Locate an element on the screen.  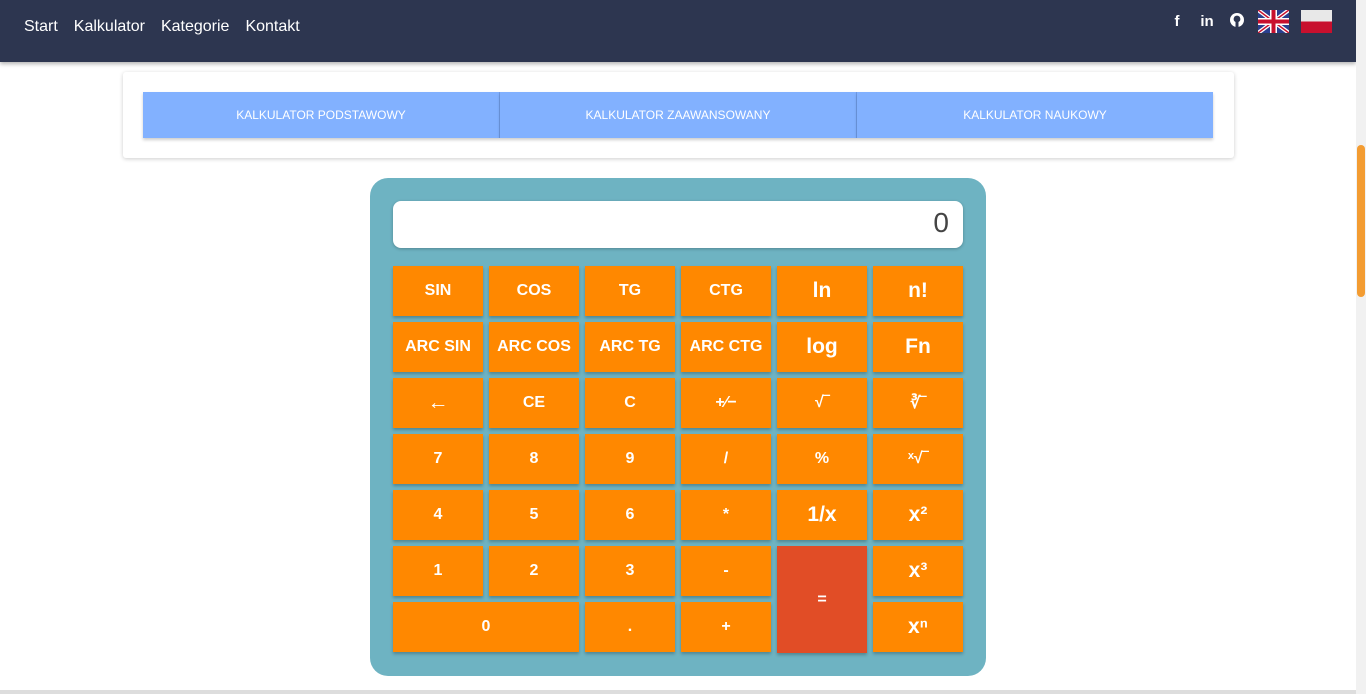
linkedin-icon: in is located at coordinates (1207, 21).